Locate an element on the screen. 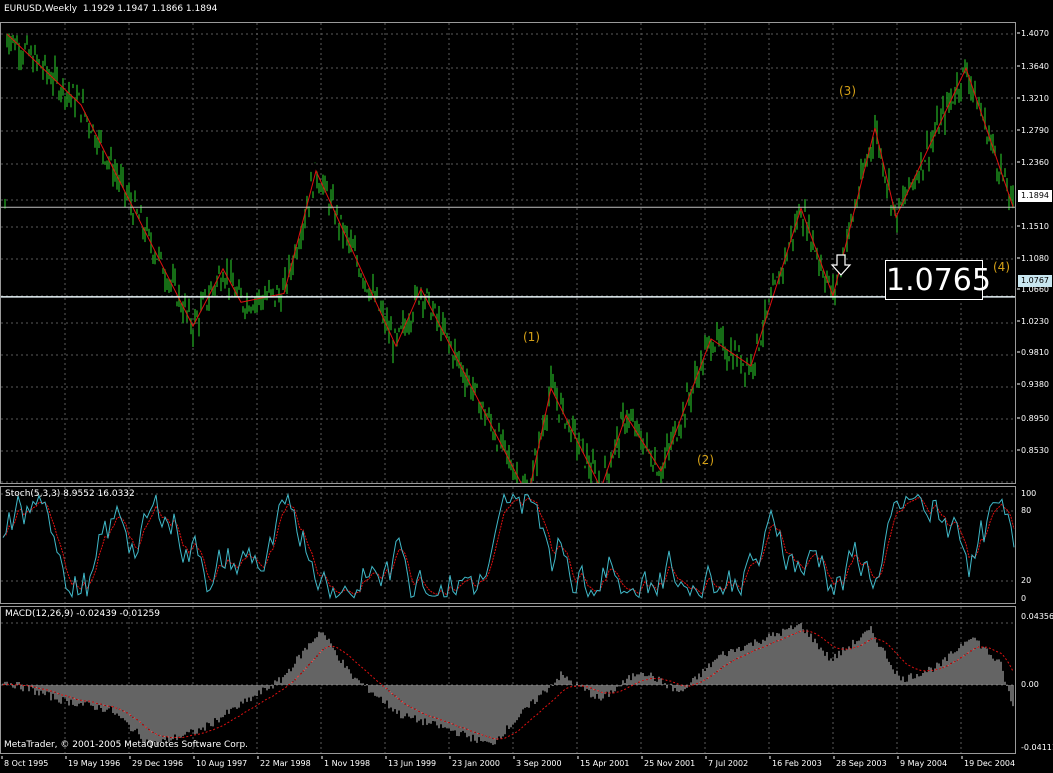 This screenshot has width=1053, height=773. stoch-signal-line is located at coordinates (508, 546).